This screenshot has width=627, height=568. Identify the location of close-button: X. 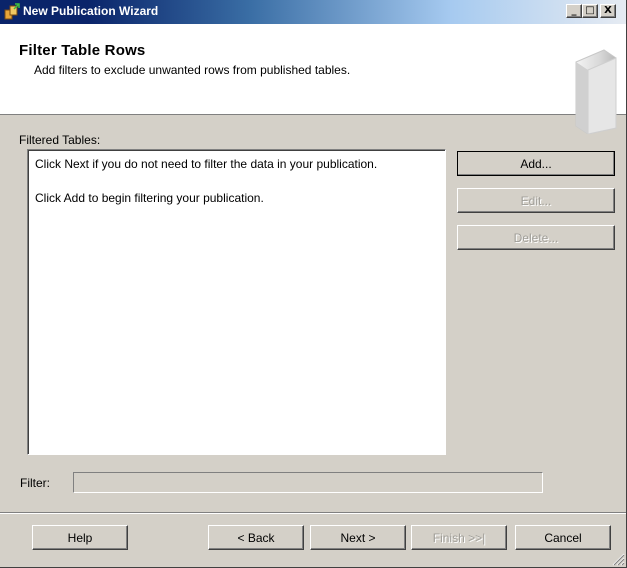
(608, 11).